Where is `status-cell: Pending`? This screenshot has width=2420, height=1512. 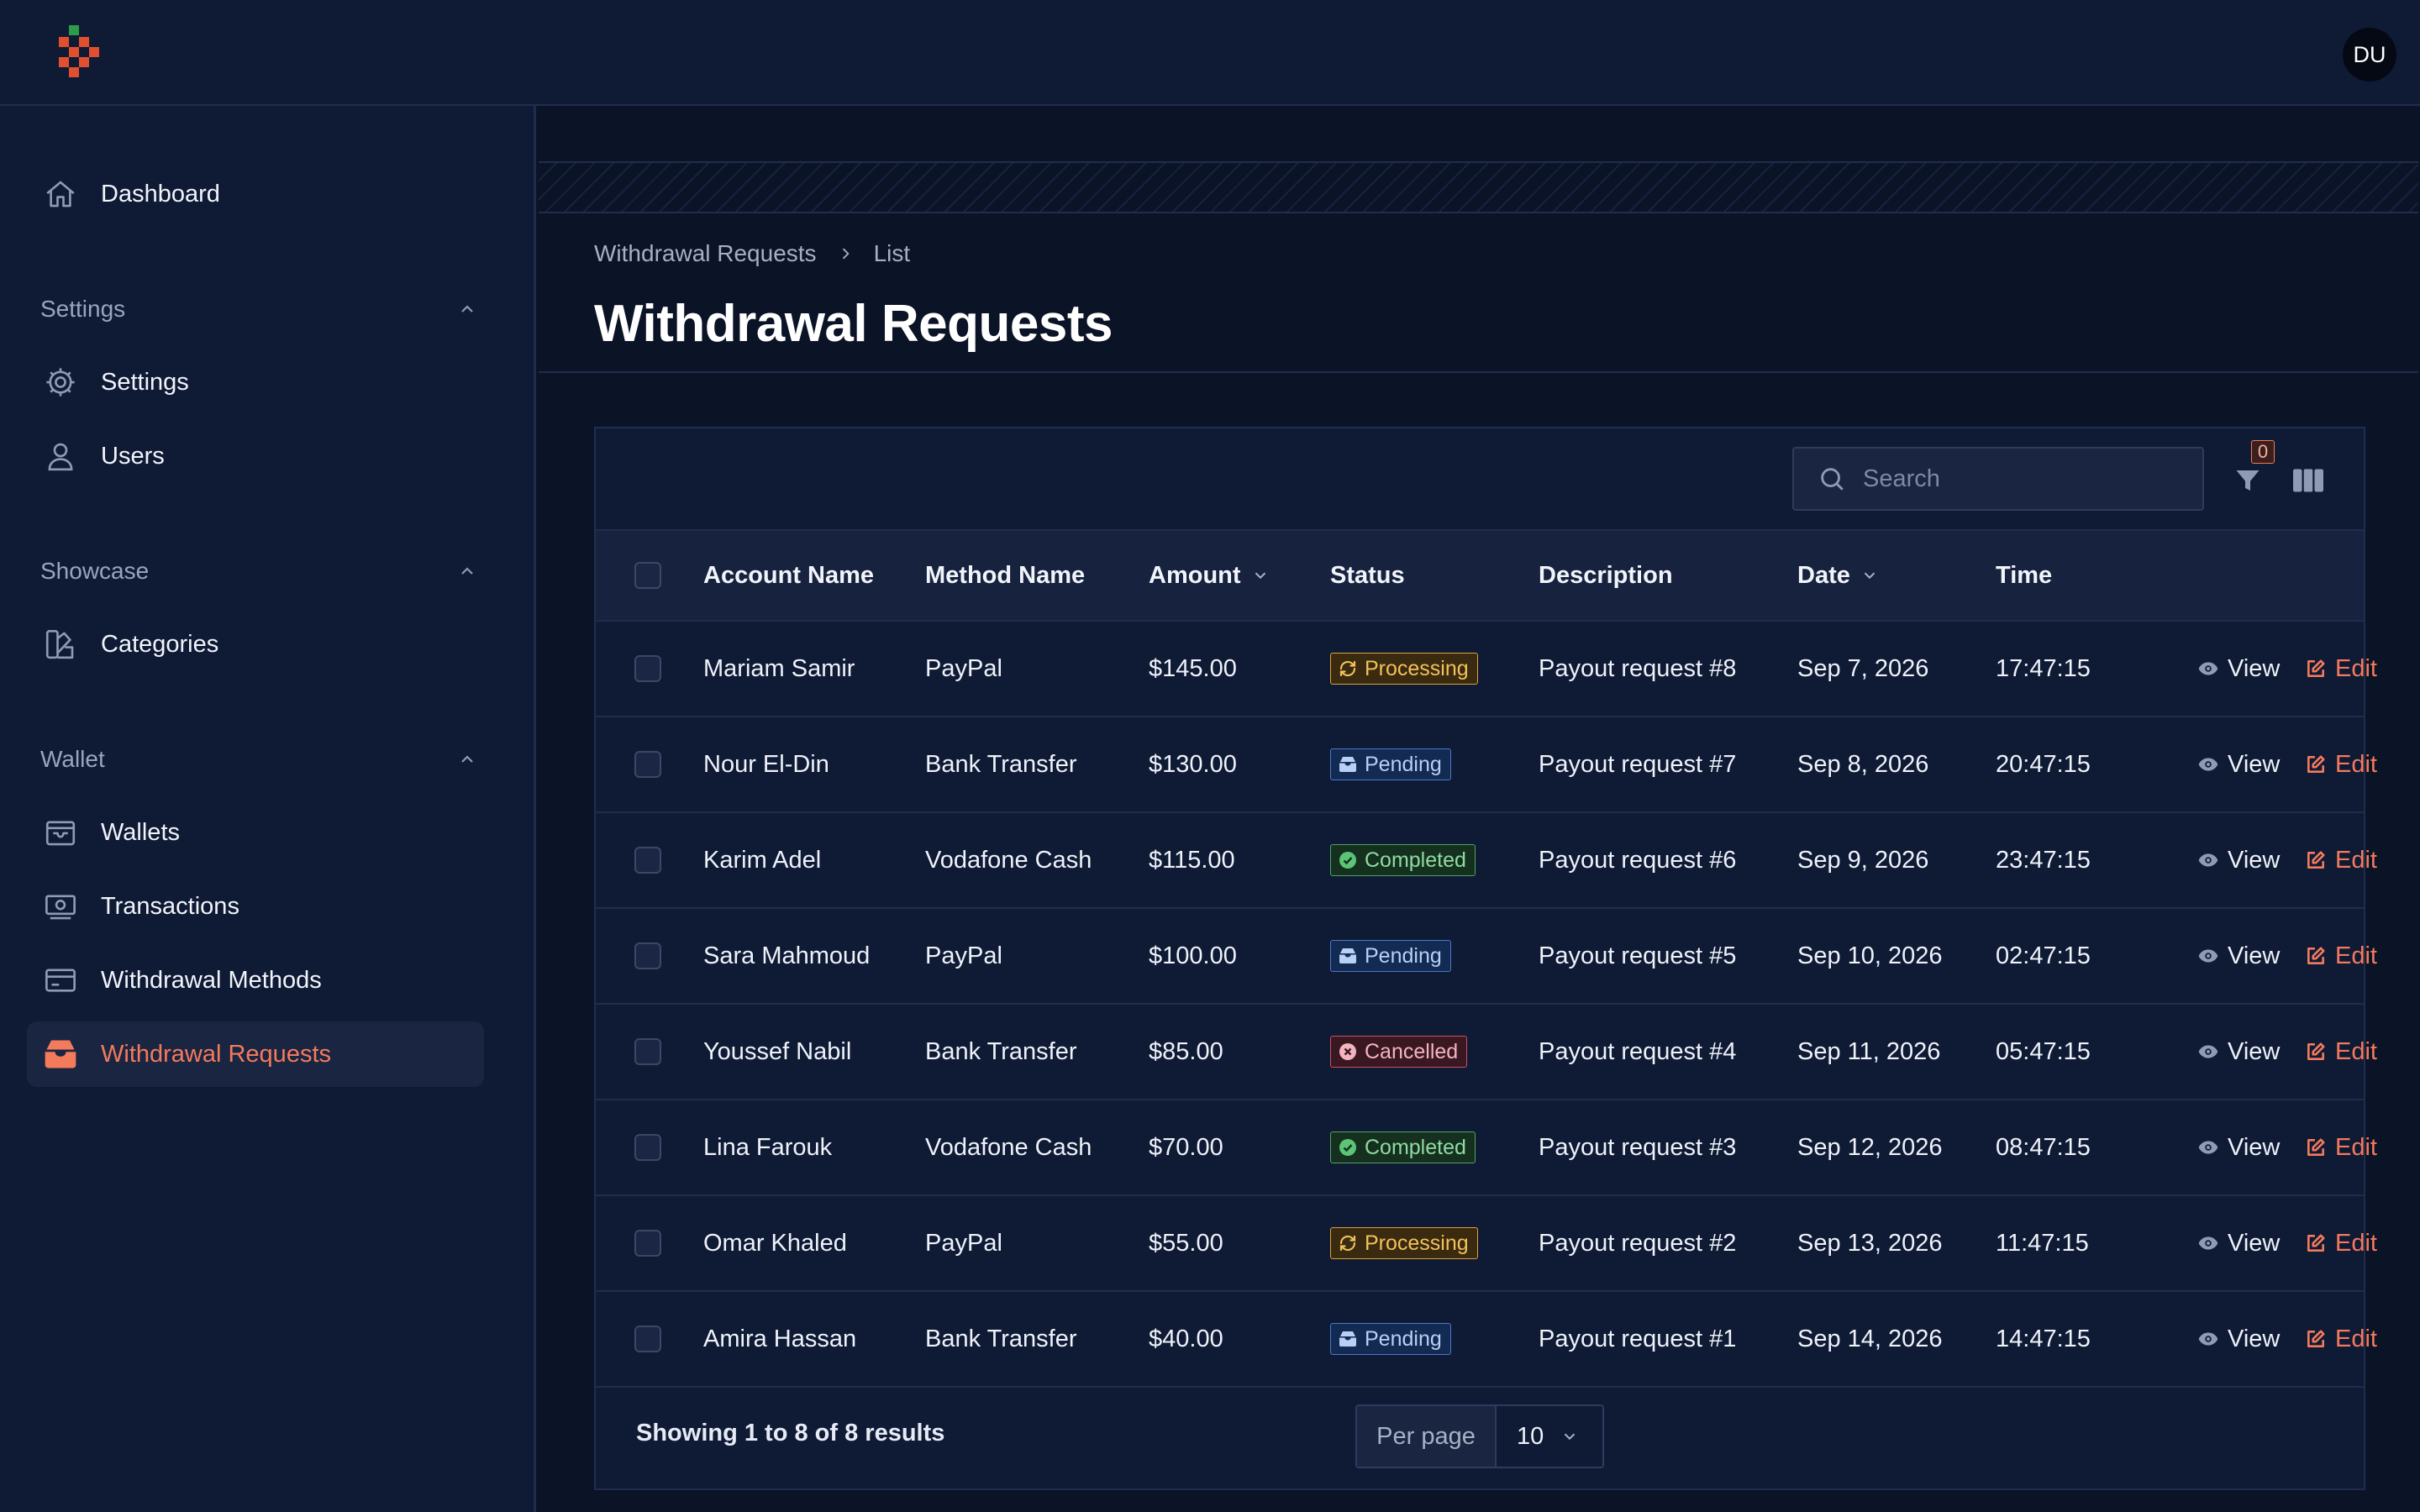 status-cell: Pending is located at coordinates (1390, 764).